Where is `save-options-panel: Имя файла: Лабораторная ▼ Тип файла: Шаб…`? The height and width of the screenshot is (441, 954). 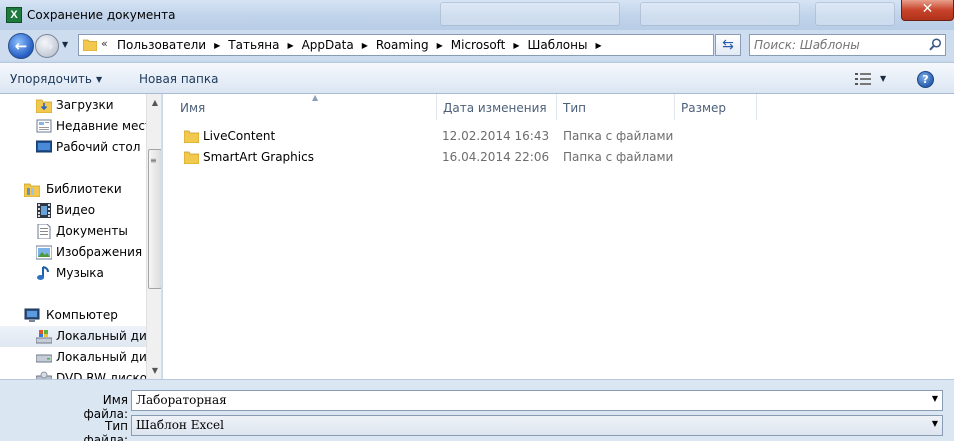
save-options-panel: Имя файла: Лабораторная ▼ Тип файла: Шаб… is located at coordinates (477, 410).